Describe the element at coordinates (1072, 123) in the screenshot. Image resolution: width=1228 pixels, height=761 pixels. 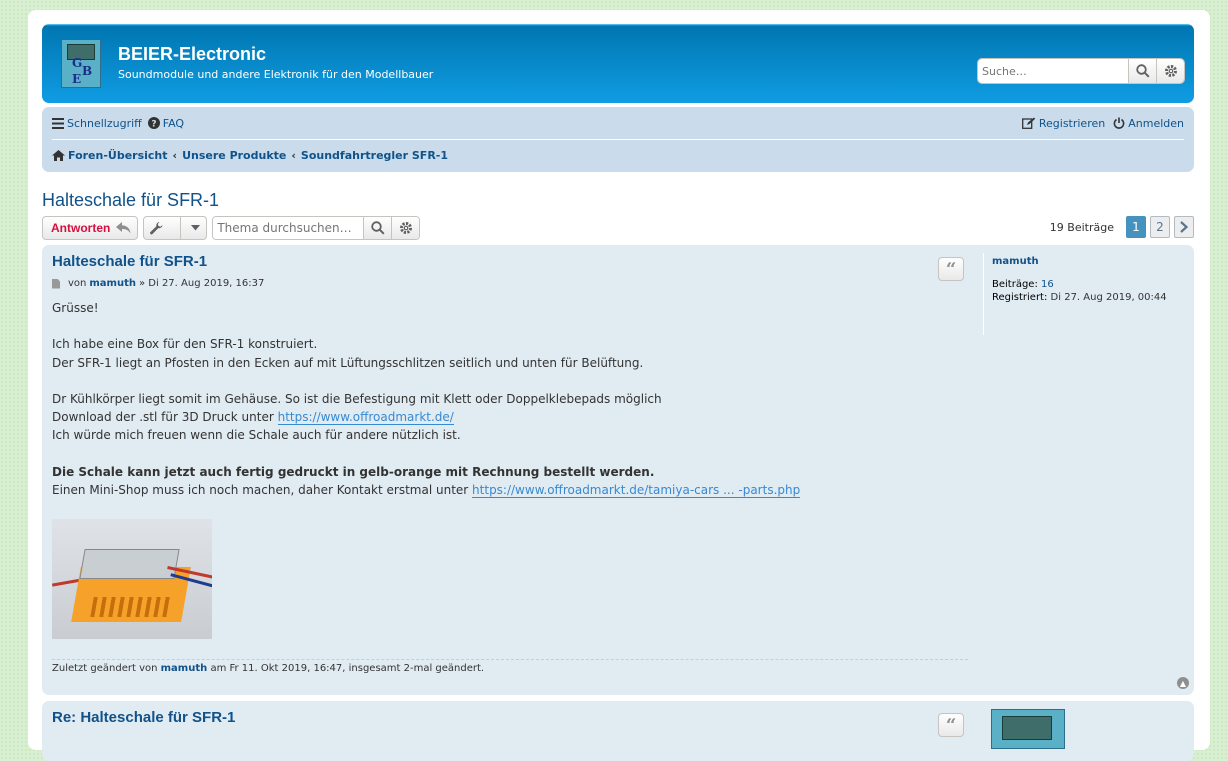
I see `register-label: Registrieren` at that location.